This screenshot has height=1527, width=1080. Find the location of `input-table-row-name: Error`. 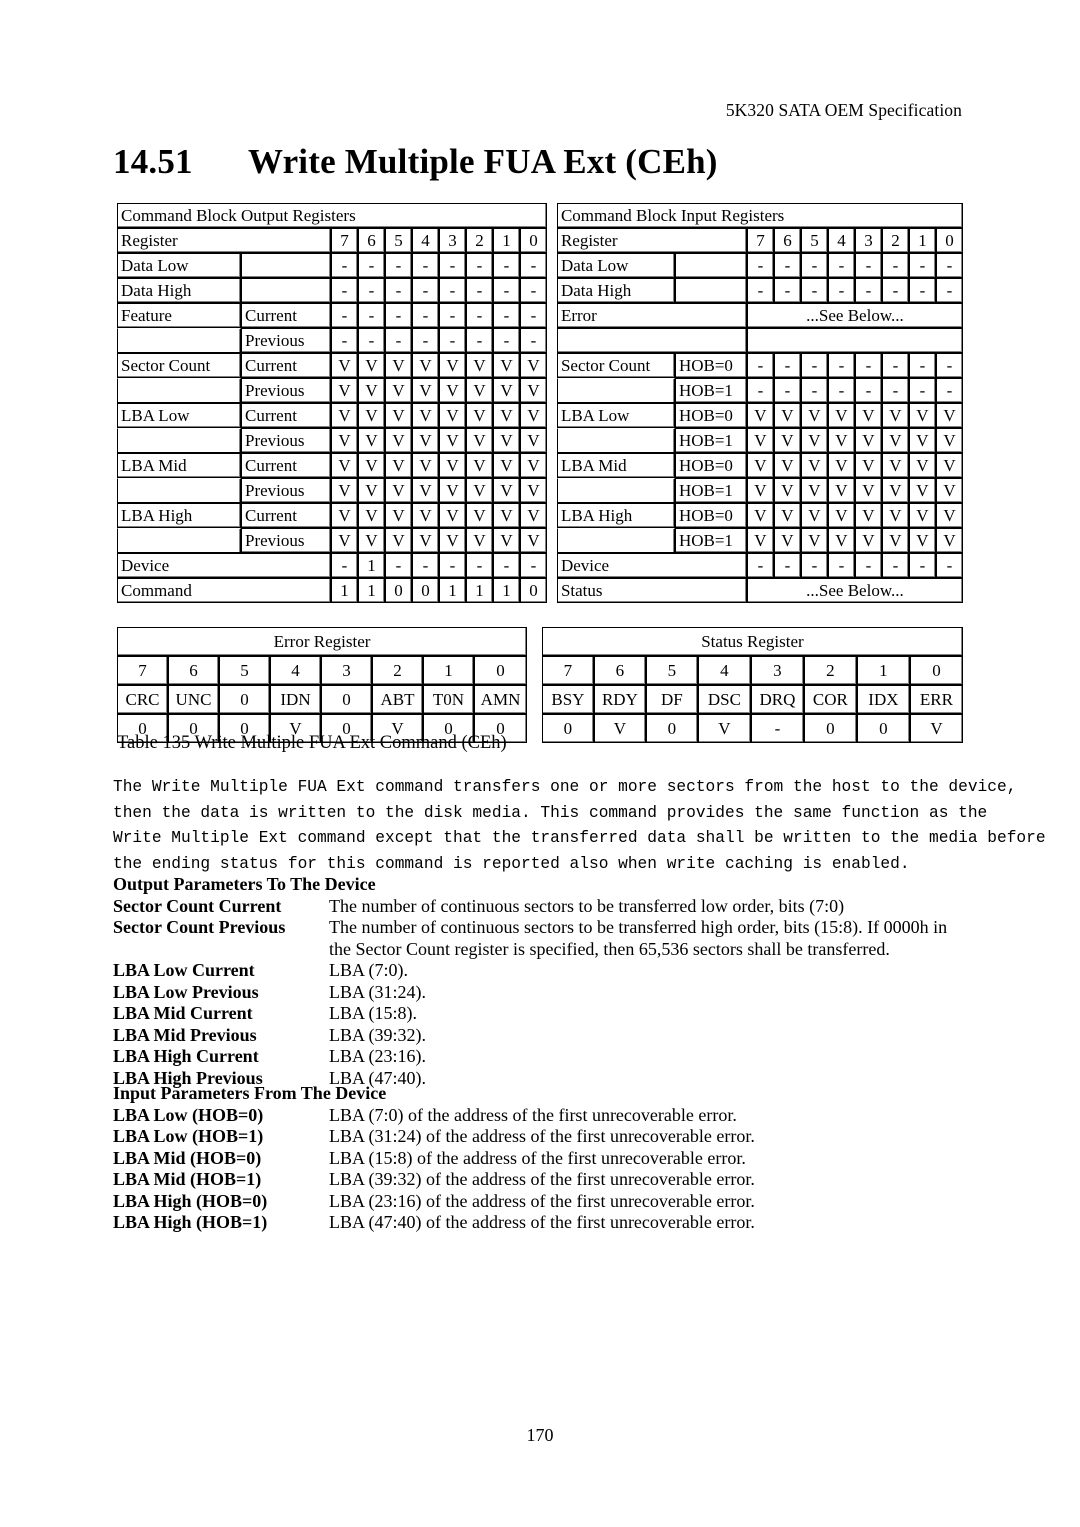

input-table-row-name: Error is located at coordinates (651, 315).